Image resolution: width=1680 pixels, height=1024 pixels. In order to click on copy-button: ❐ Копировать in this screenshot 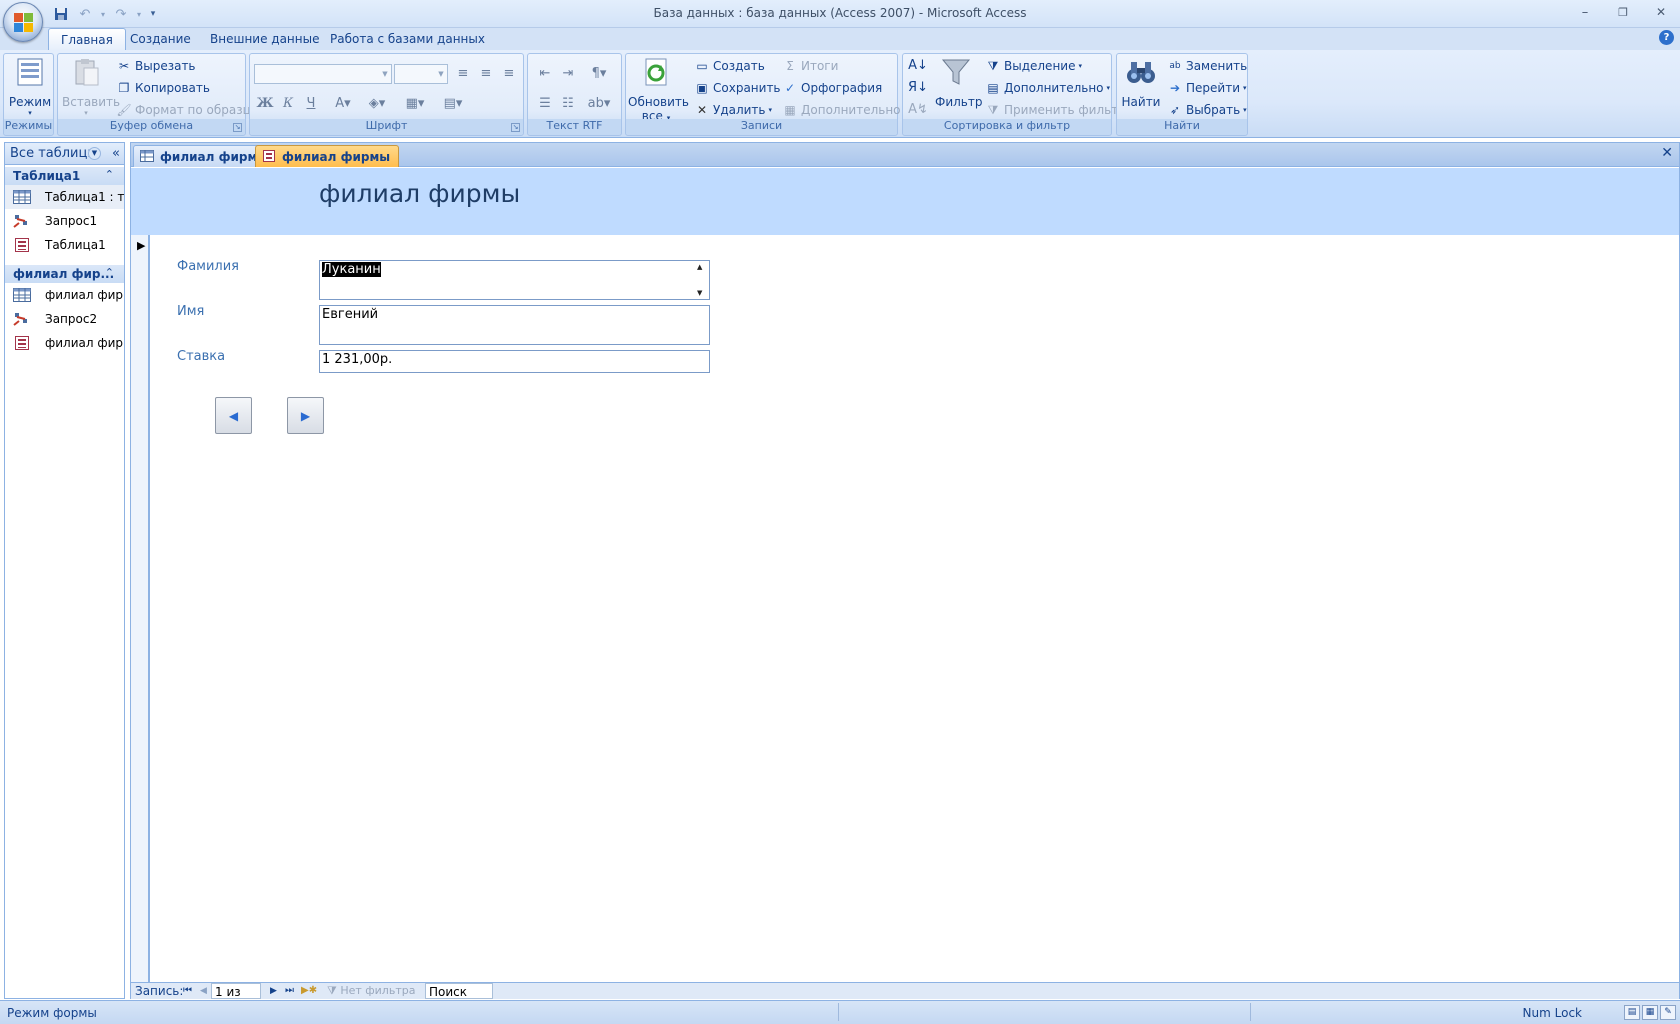, I will do `click(163, 88)`.